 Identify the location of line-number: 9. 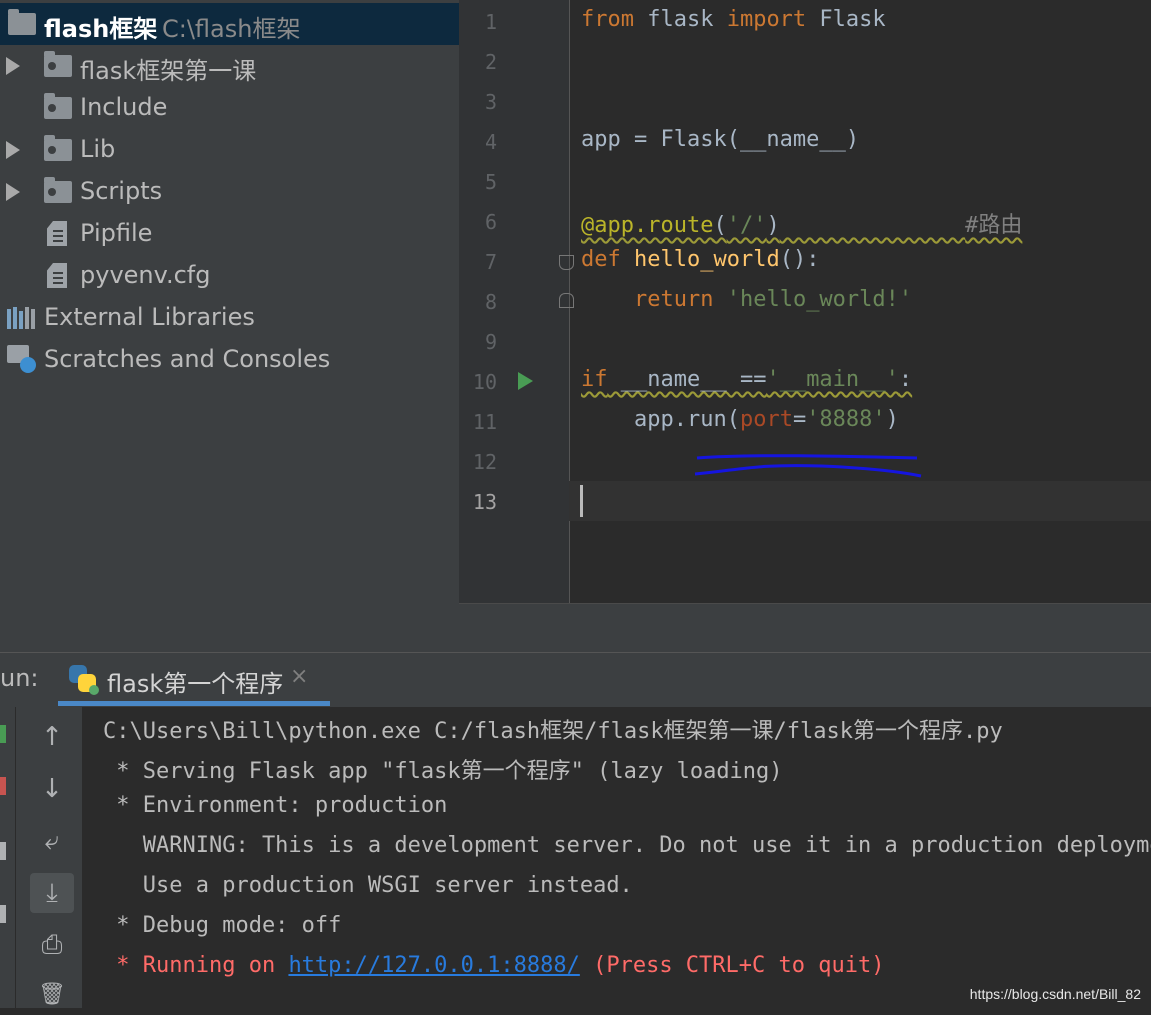
(490, 342).